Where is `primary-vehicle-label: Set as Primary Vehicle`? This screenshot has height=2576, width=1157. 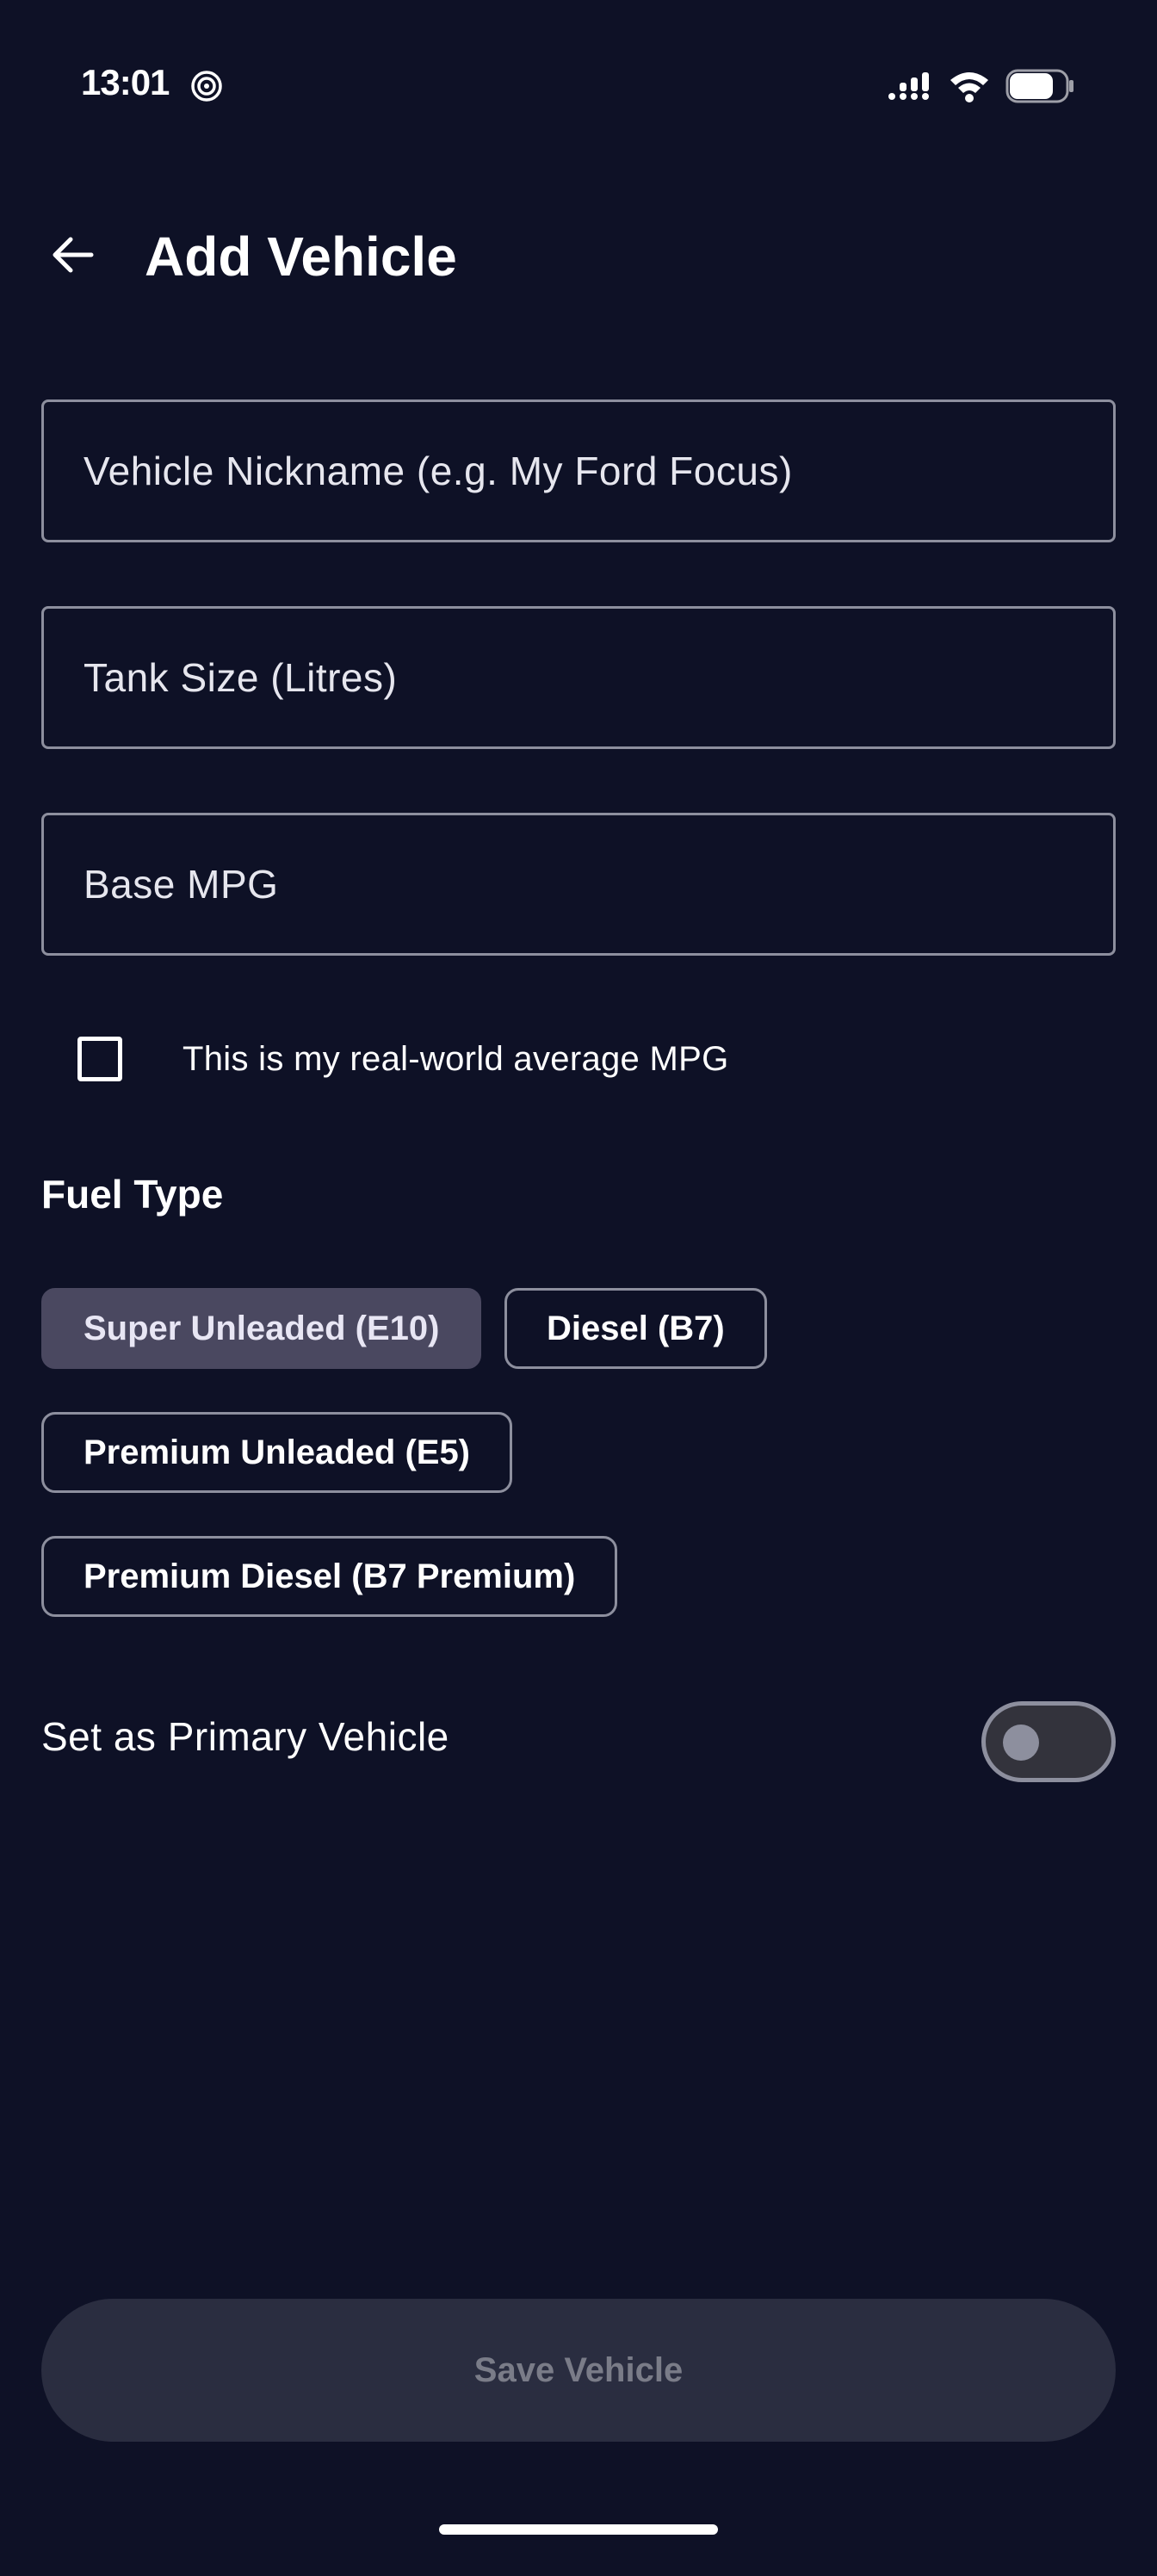 primary-vehicle-label: Set as Primary Vehicle is located at coordinates (245, 1736).